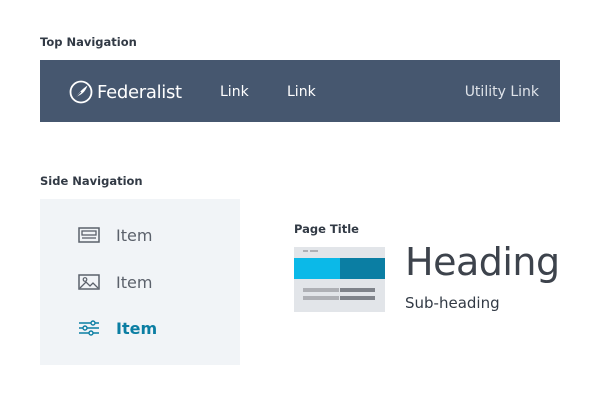 The width and height of the screenshot is (600, 400). I want to click on image-icon, so click(89, 282).